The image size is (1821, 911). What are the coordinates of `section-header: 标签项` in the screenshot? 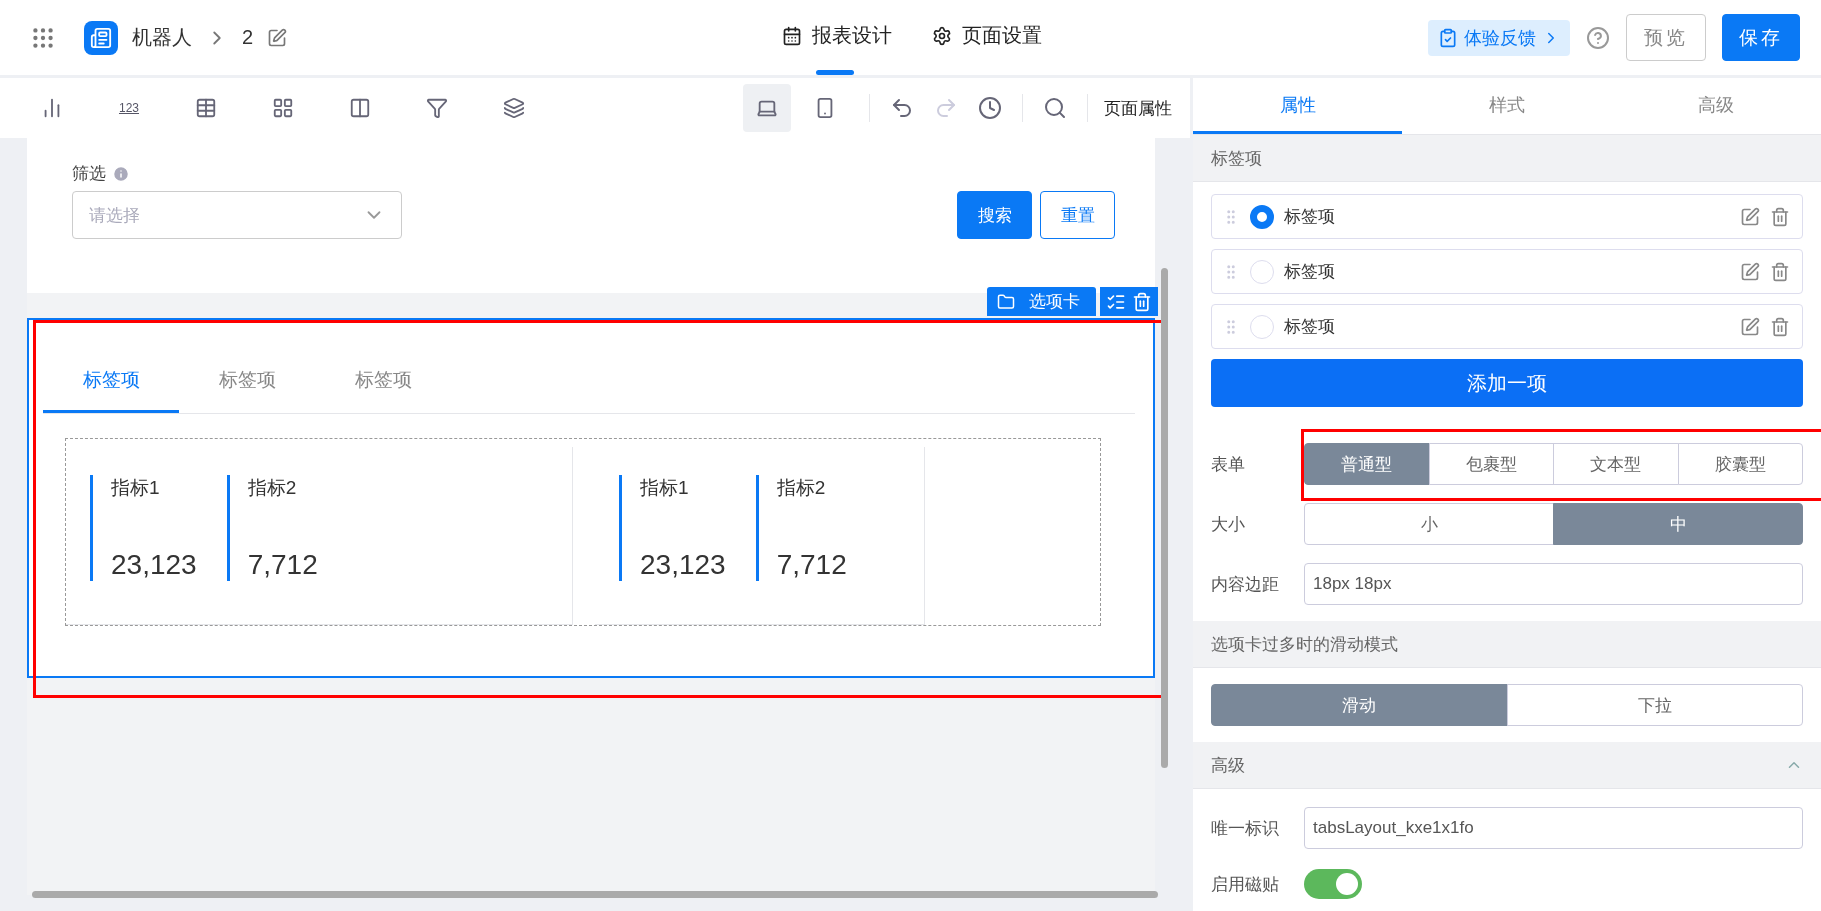 It's located at (1507, 158).